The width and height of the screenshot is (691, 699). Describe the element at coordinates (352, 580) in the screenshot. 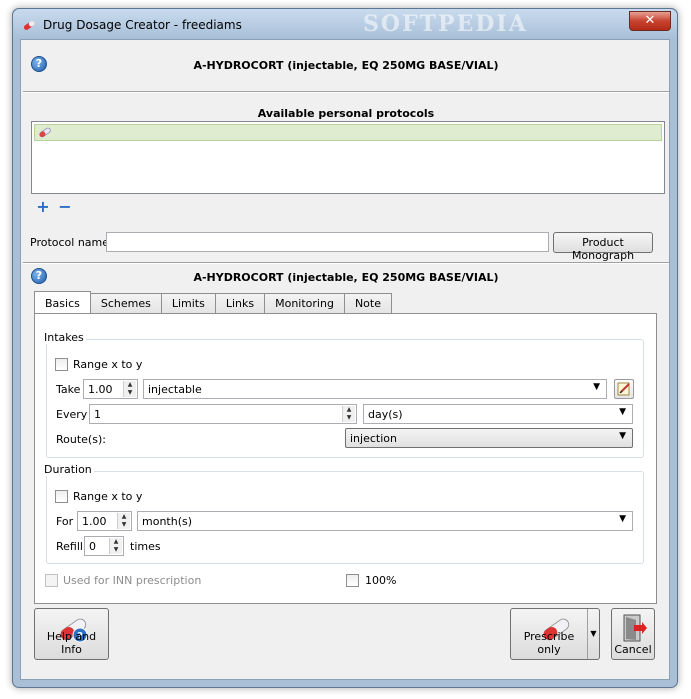

I see `percent-checkbox` at that location.